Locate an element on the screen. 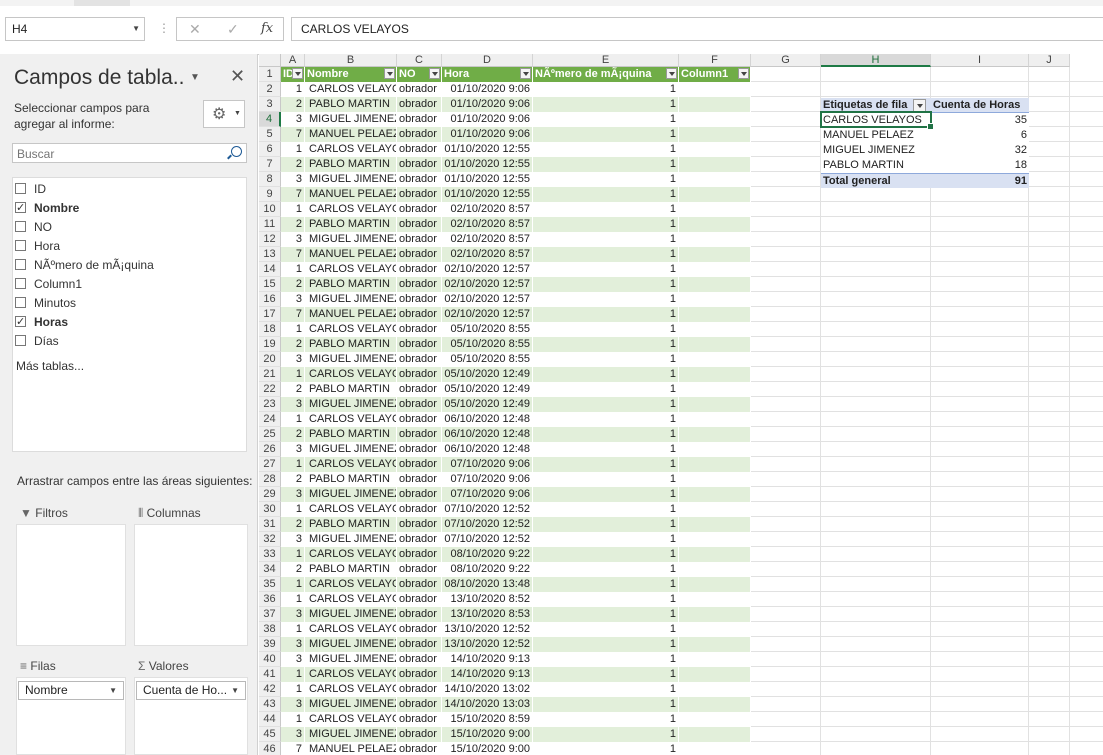  table-cell: 13/10/2020 8:52 is located at coordinates (487, 599).